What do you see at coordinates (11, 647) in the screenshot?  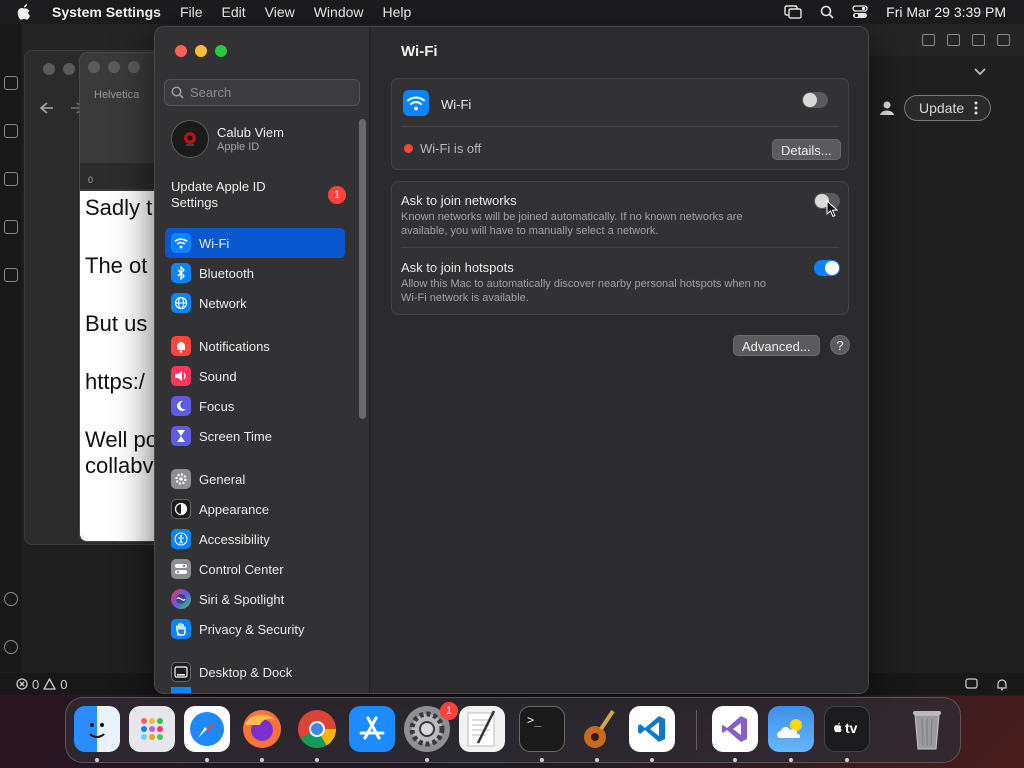 I see `manage-gear-icon` at bounding box center [11, 647].